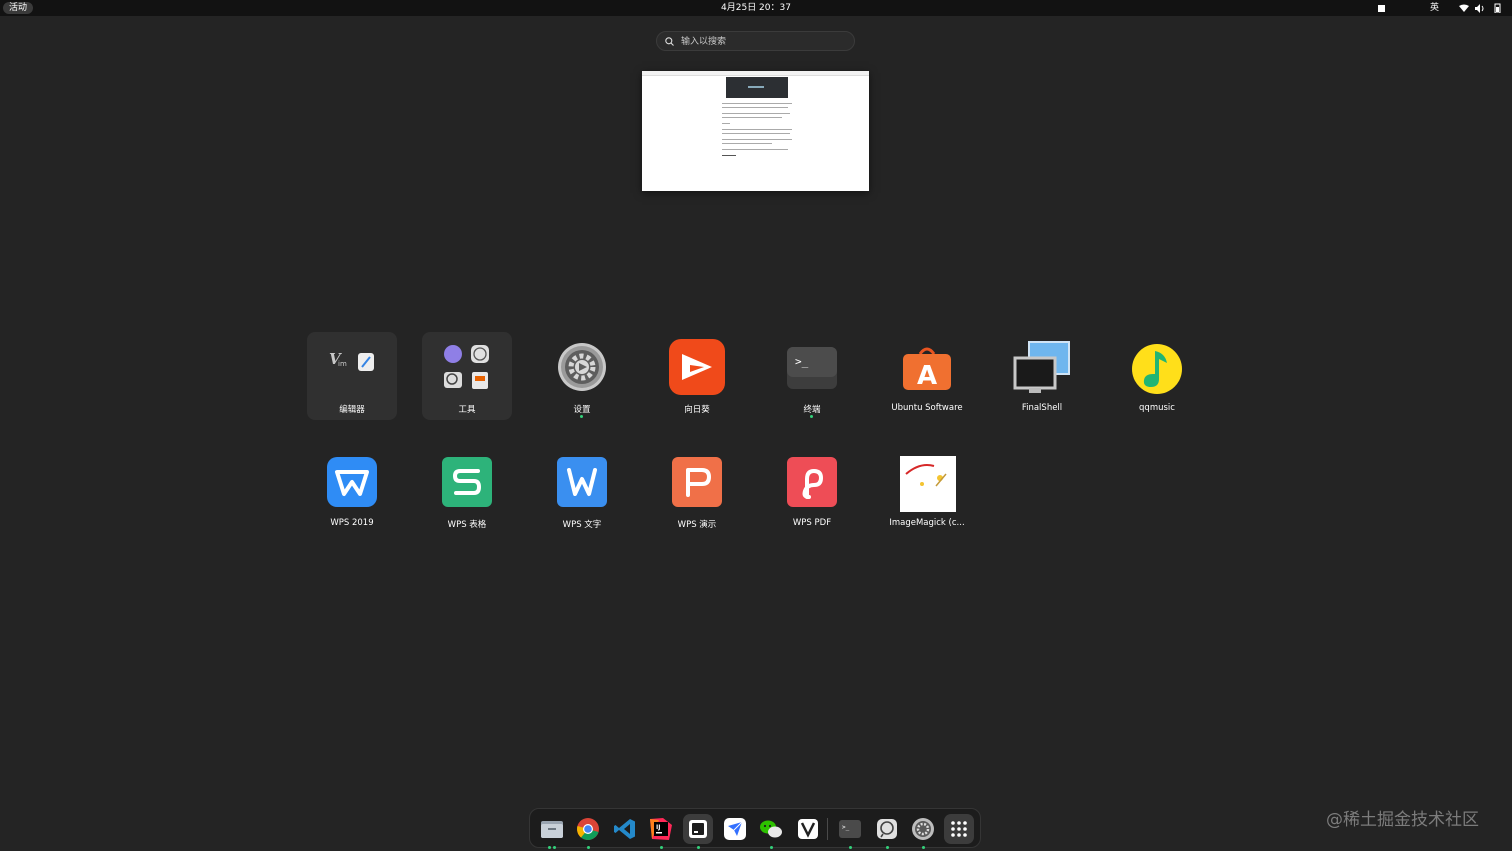 This screenshot has width=1512, height=851. Describe the element at coordinates (1464, 9) in the screenshot. I see `wifi-icon` at that location.